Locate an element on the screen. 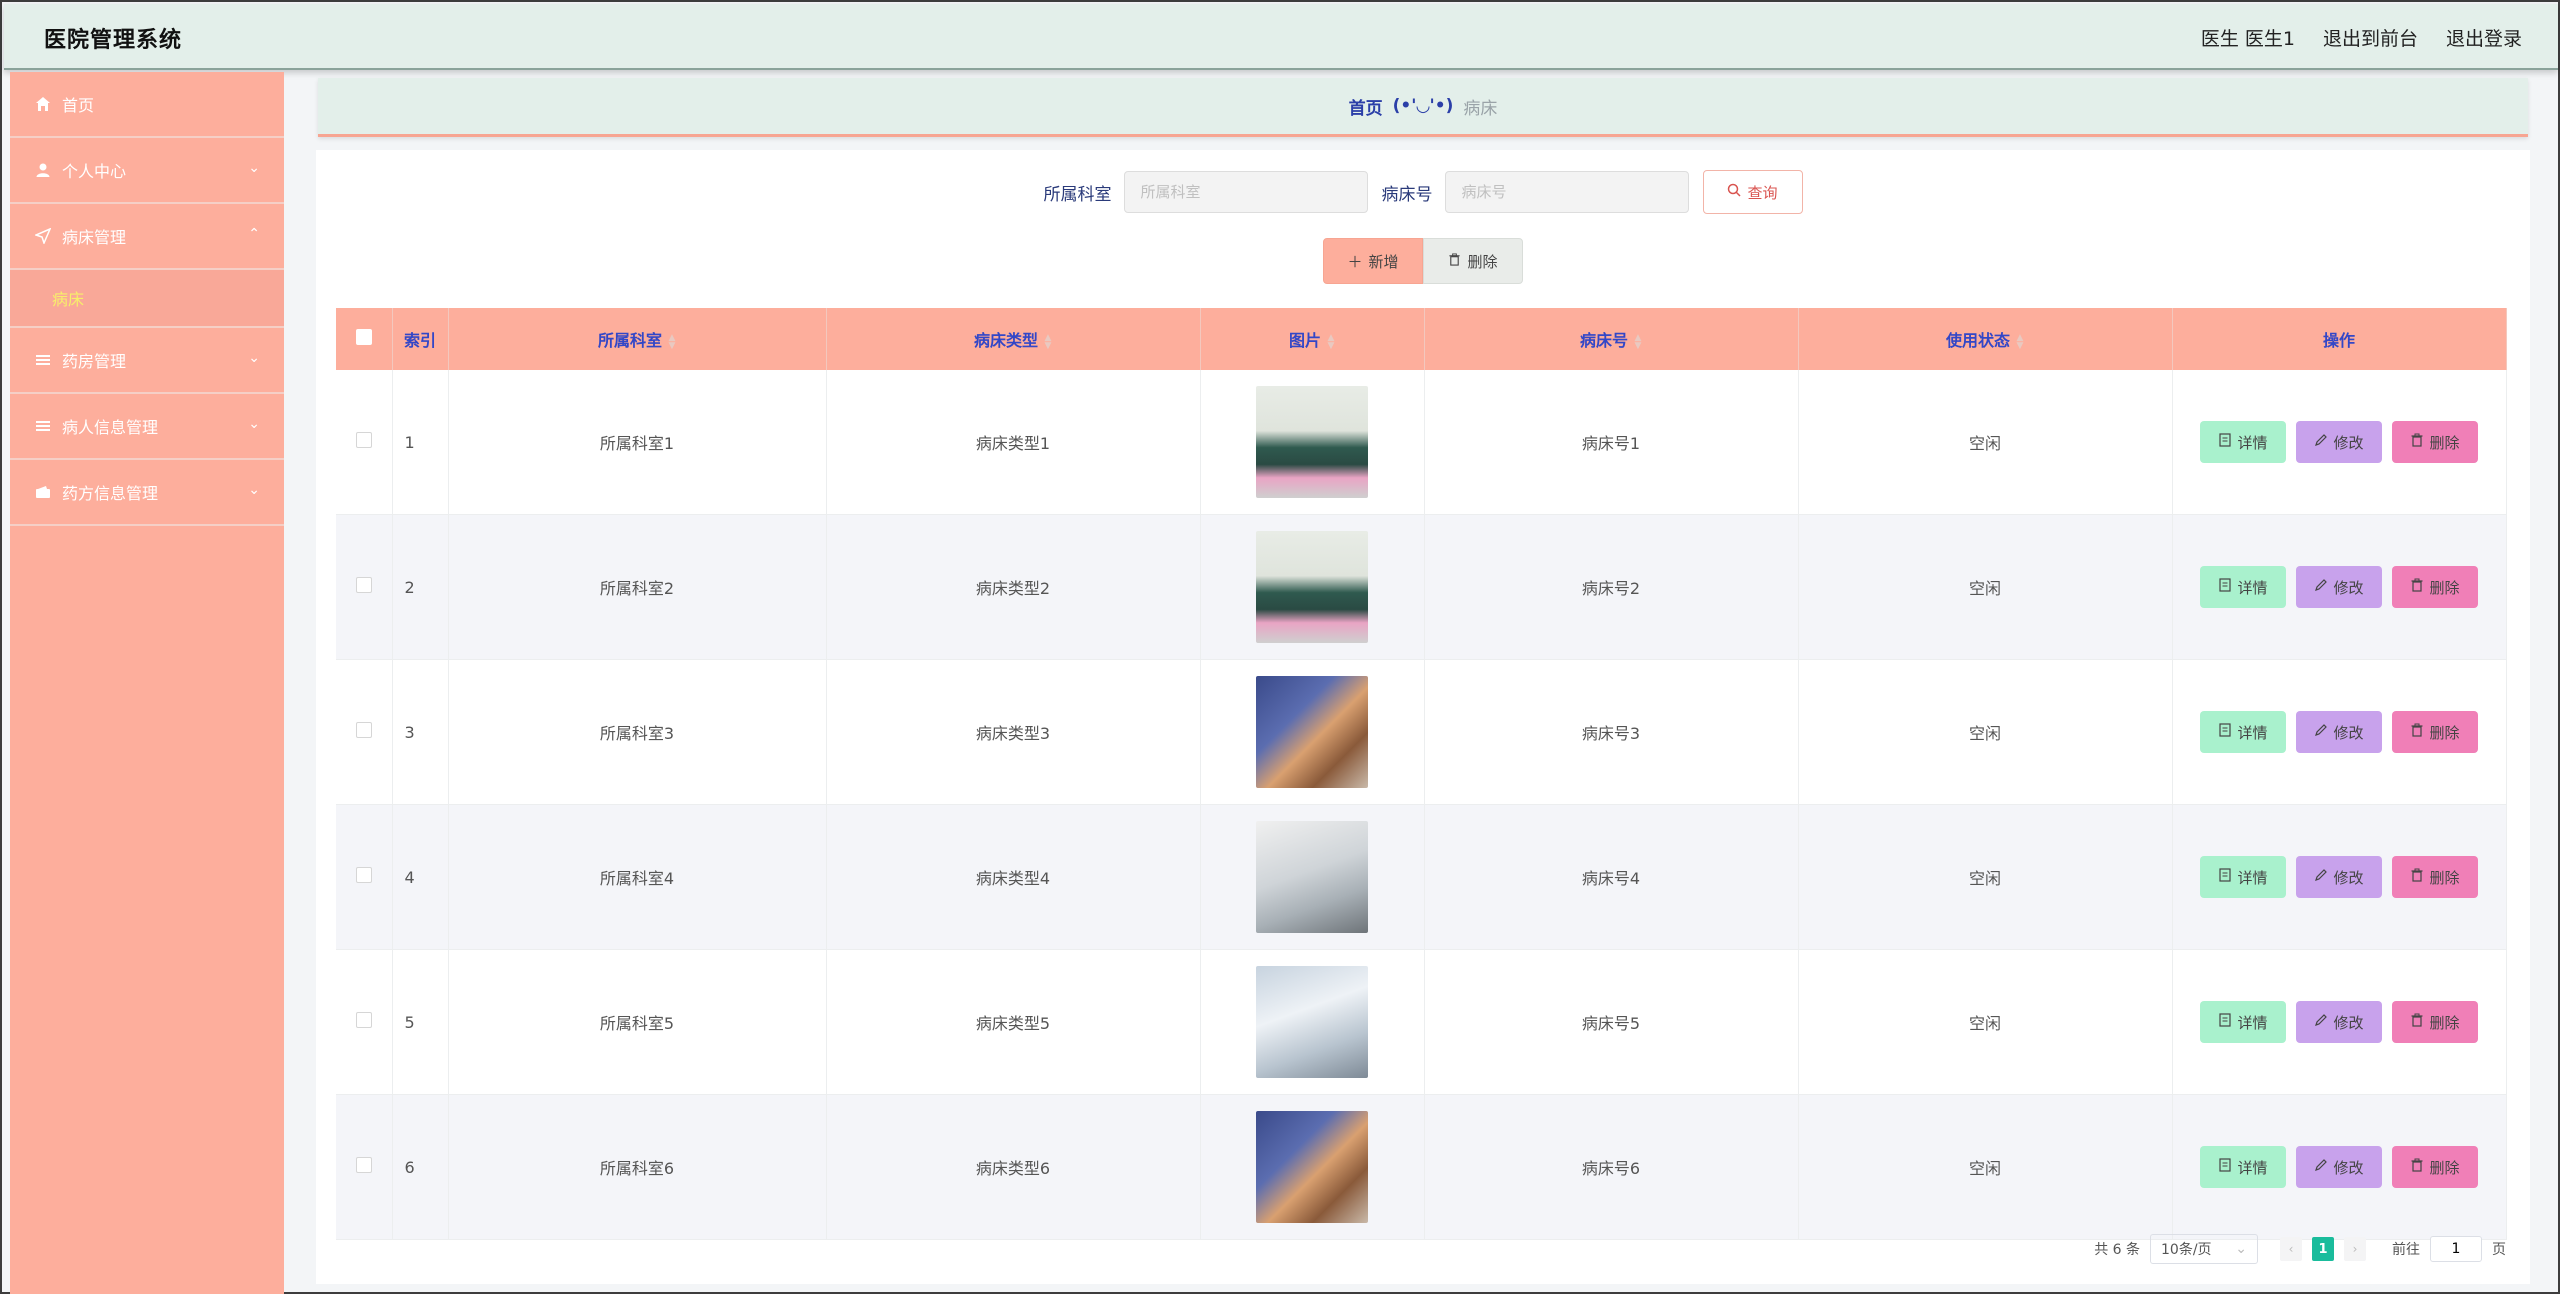 Image resolution: width=2560 pixels, height=1294 pixels. column-header-index: 索引 is located at coordinates (420, 339).